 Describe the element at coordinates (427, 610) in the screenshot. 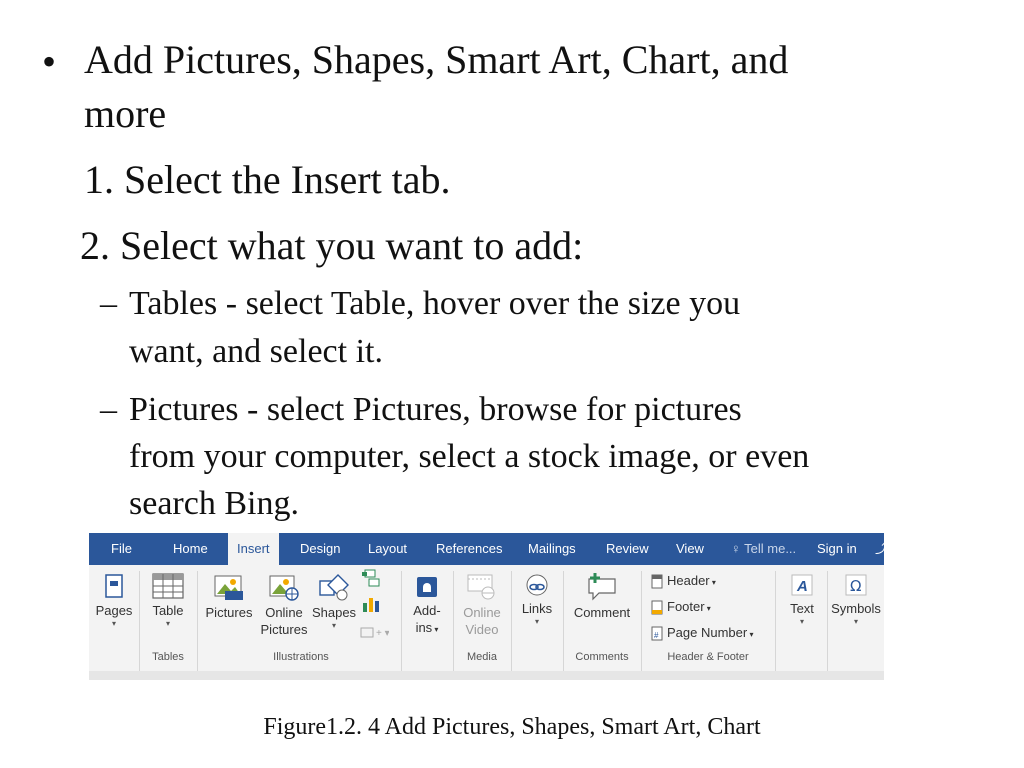

I see `addins-label-1: Add-` at that location.